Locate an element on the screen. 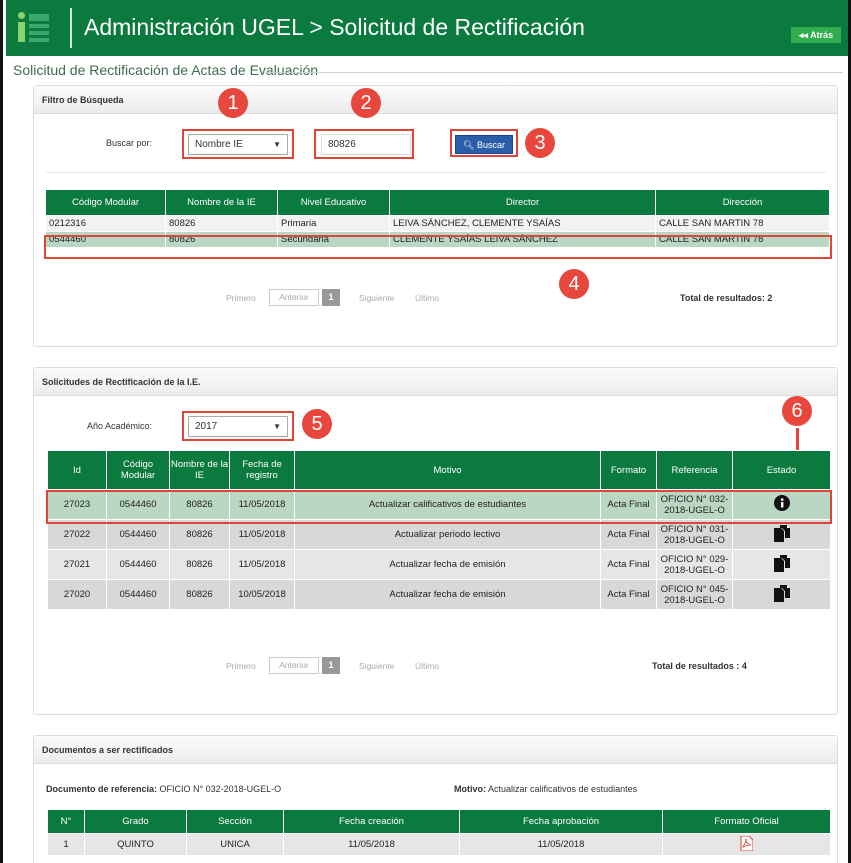  search-button: 🔍︎ Buscar is located at coordinates (484, 144).